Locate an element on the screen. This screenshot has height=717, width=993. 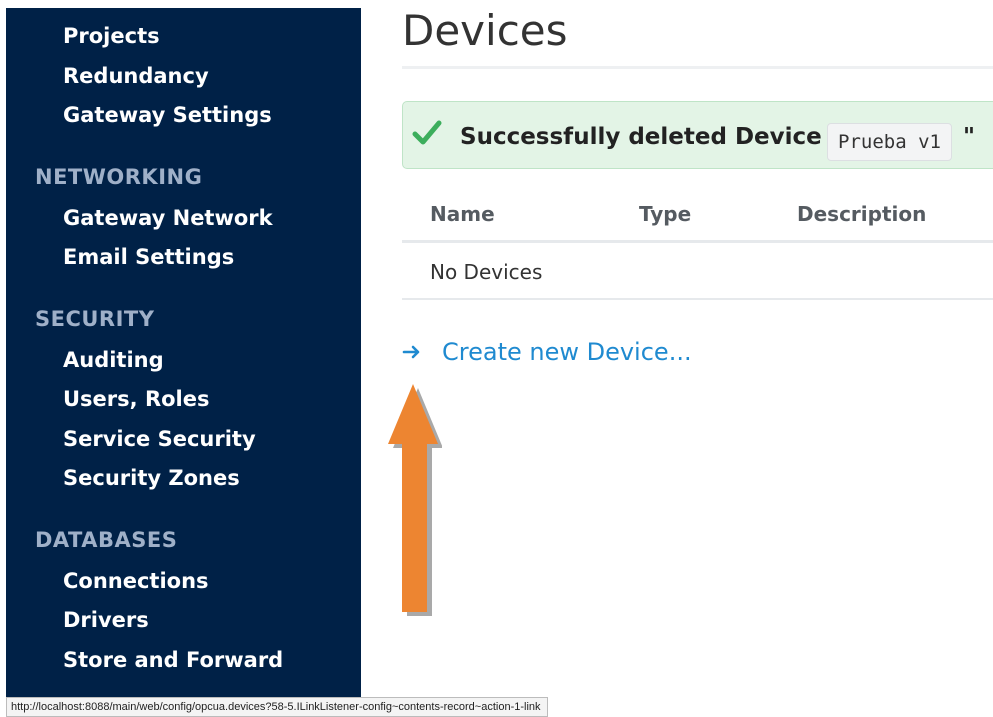
title-divider is located at coordinates (697, 67).